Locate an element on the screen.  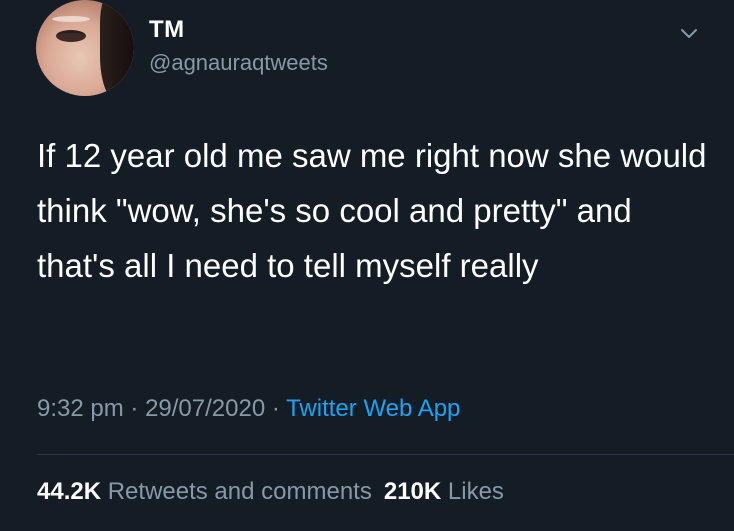
avatar is located at coordinates (85, 48).